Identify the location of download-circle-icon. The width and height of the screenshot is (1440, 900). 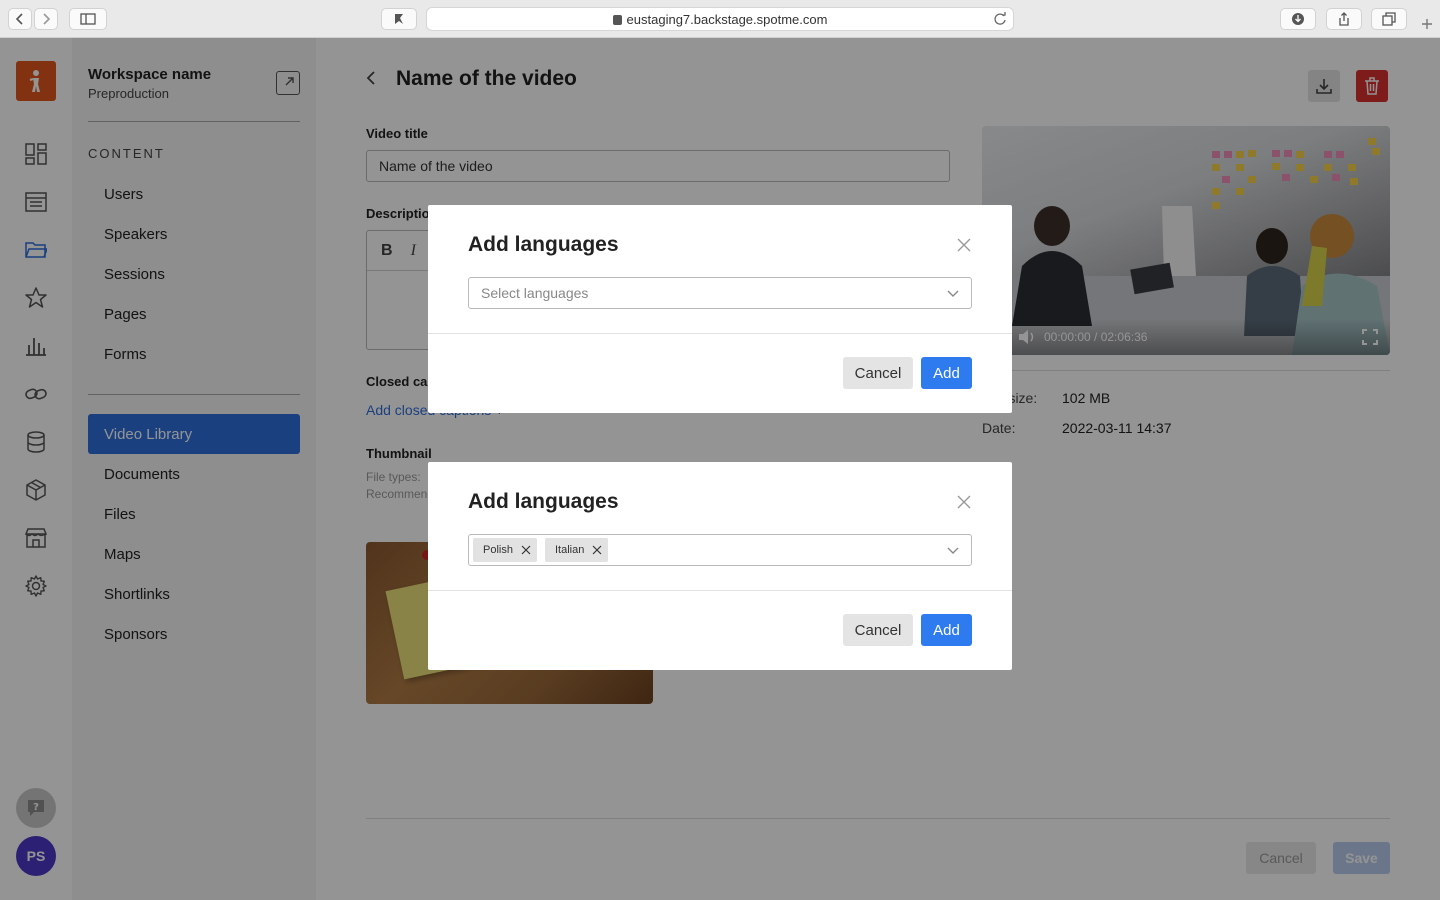
(1298, 19).